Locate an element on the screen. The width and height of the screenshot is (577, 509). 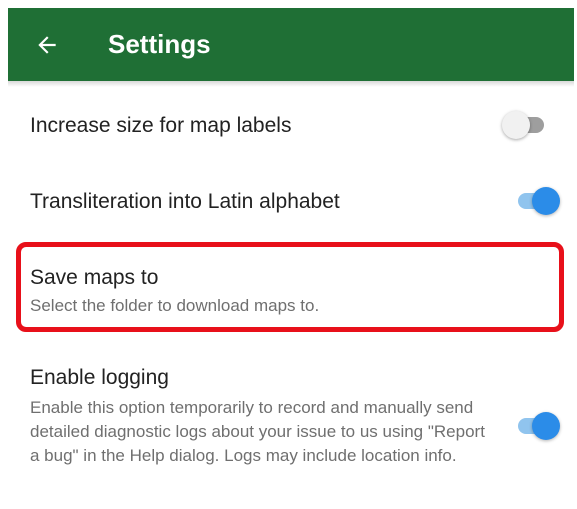
setting-row-map-label-size: Increase size for map labels is located at coordinates (291, 124).